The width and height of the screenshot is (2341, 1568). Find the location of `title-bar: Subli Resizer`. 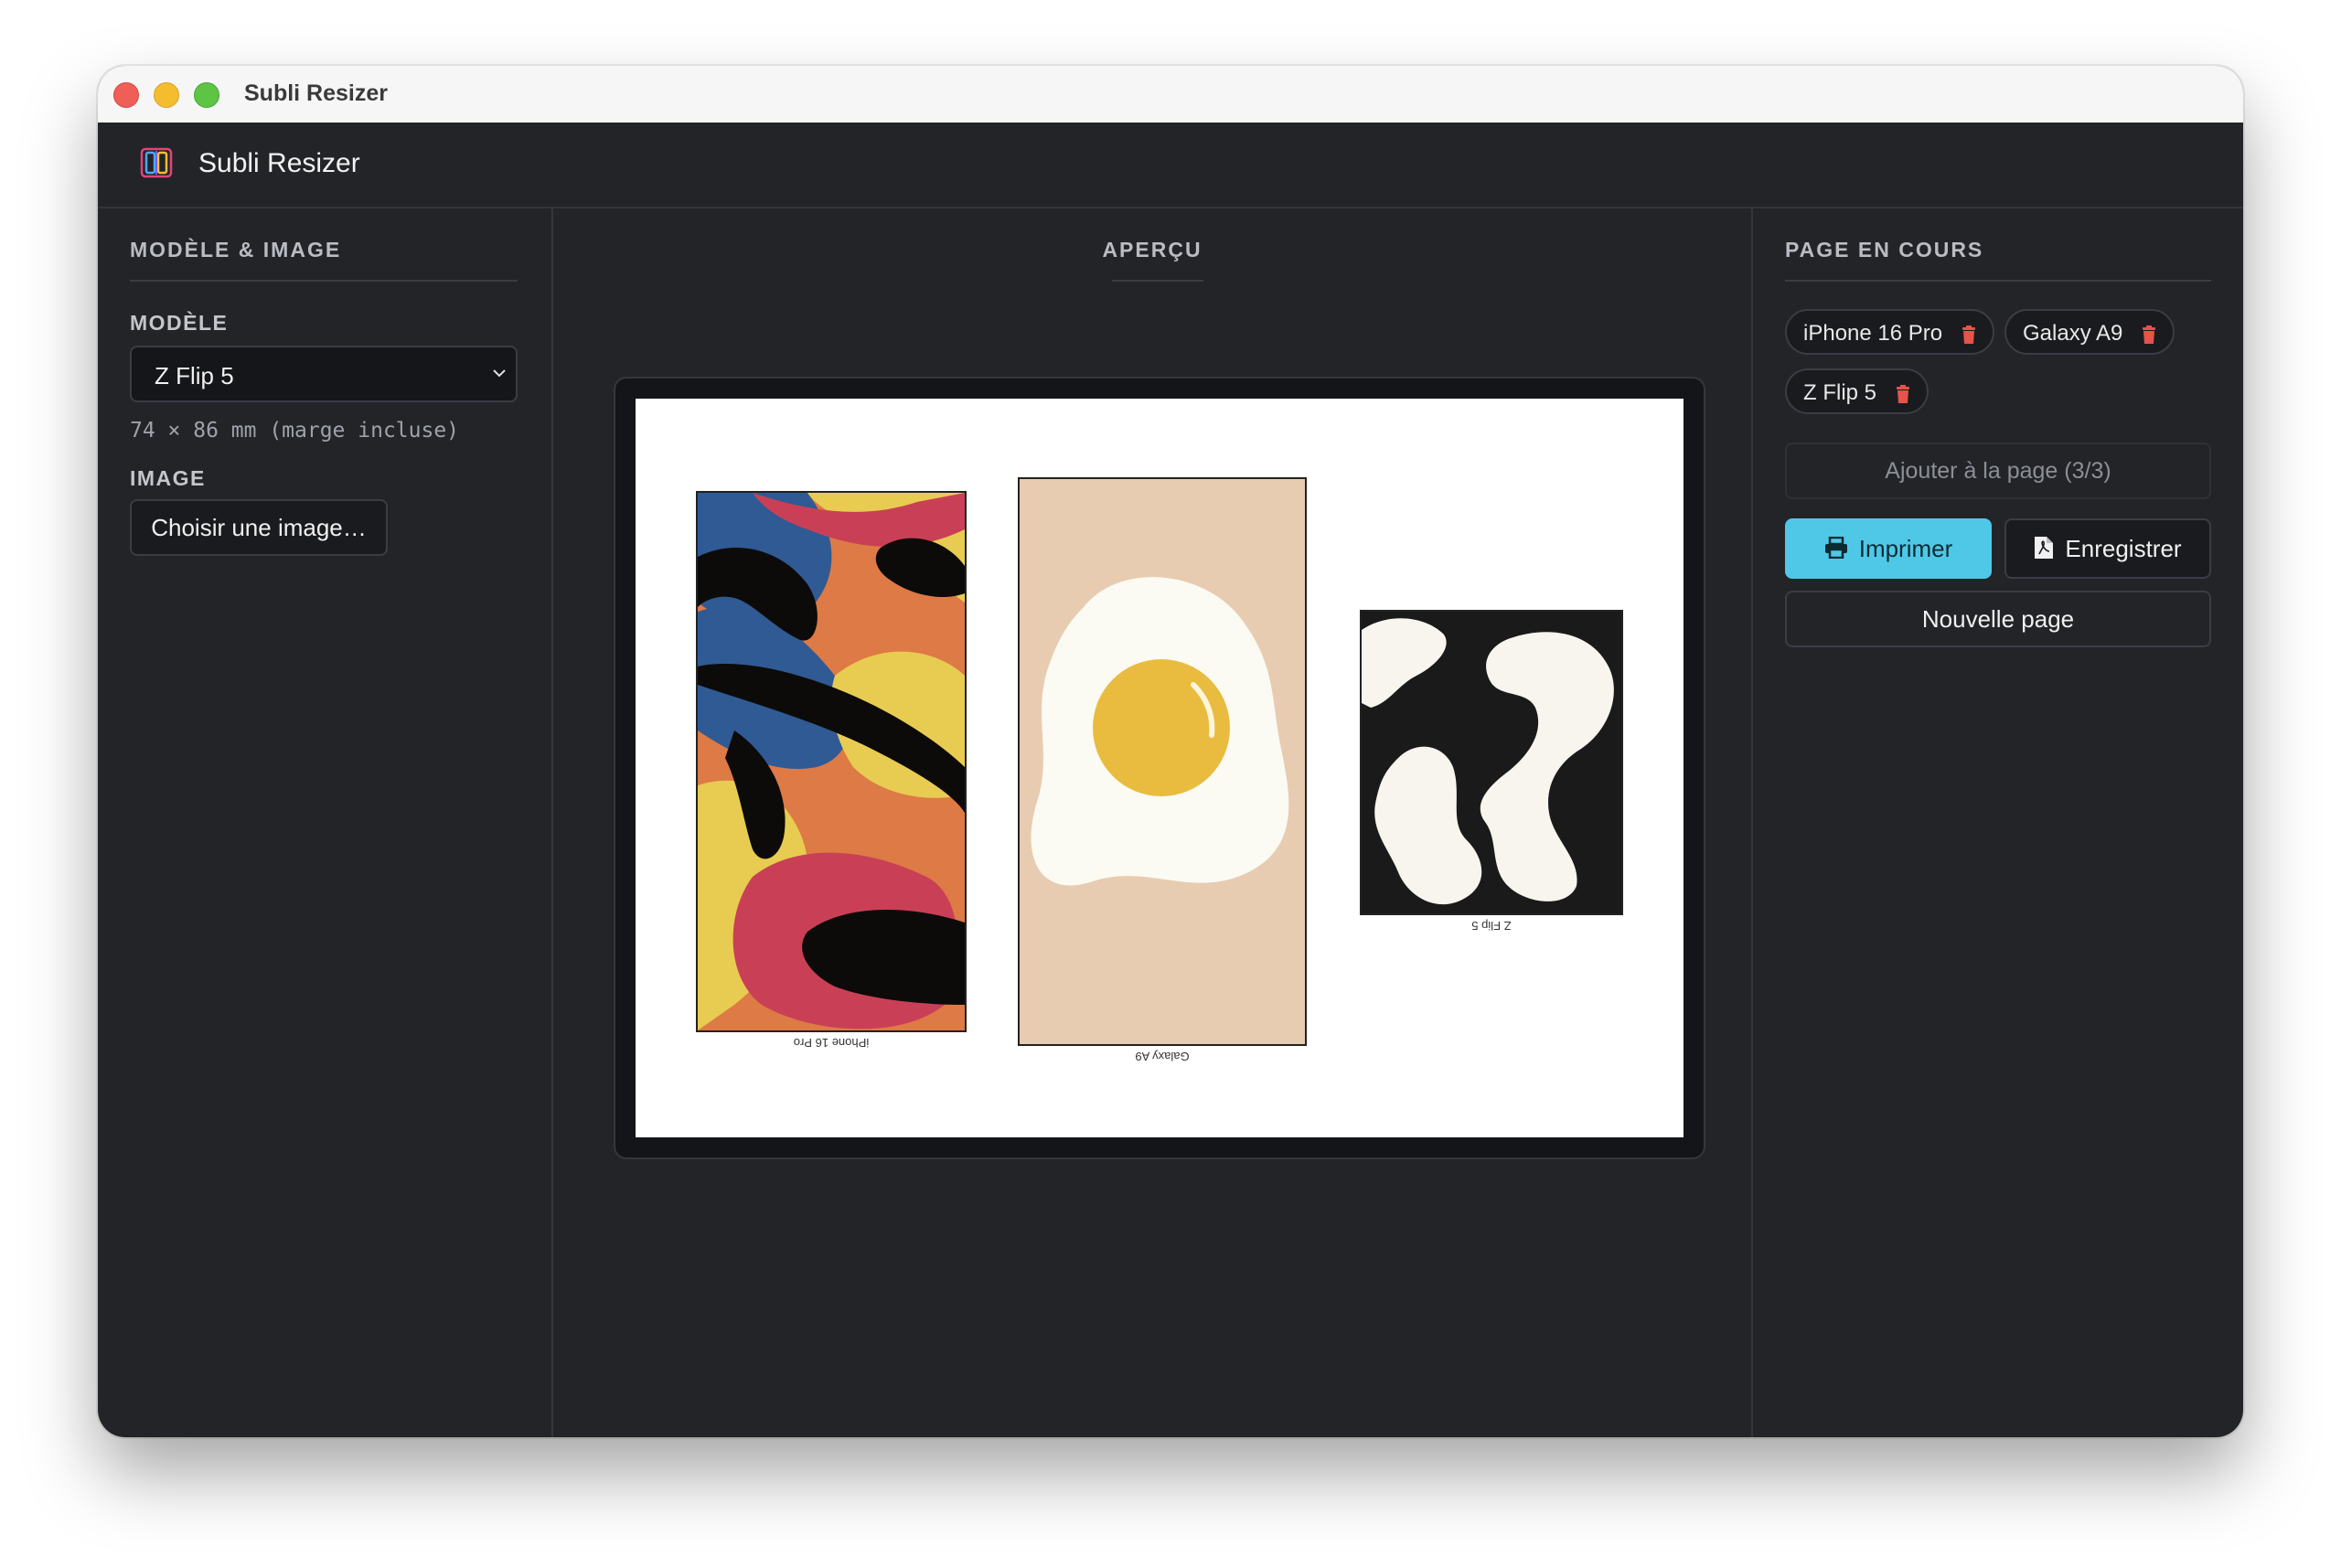

title-bar: Subli Resizer is located at coordinates (1171, 94).